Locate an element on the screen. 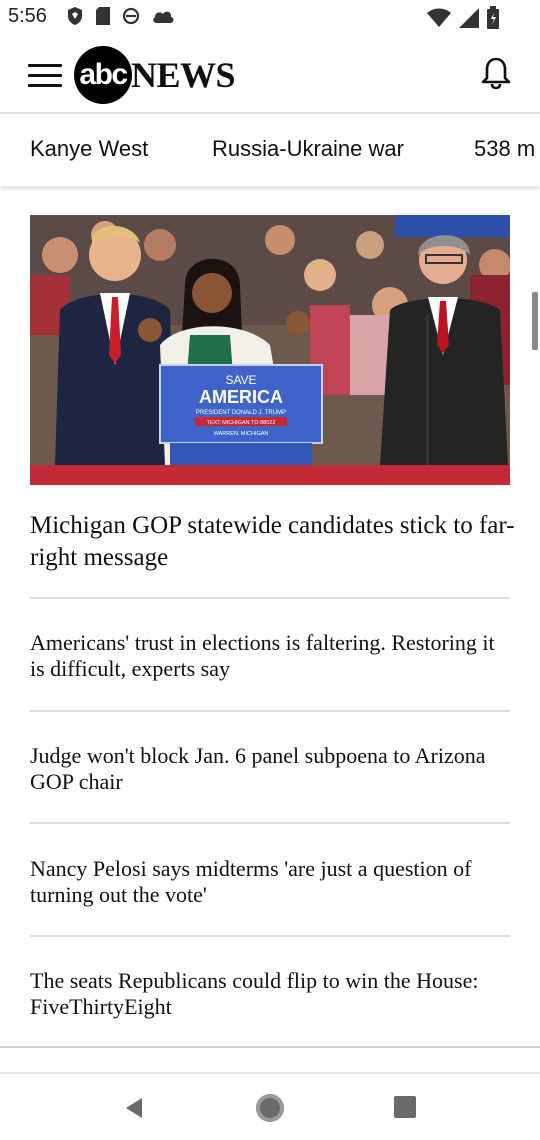 The image size is (540, 1140). podium-text-save: SAVE is located at coordinates (240, 380).